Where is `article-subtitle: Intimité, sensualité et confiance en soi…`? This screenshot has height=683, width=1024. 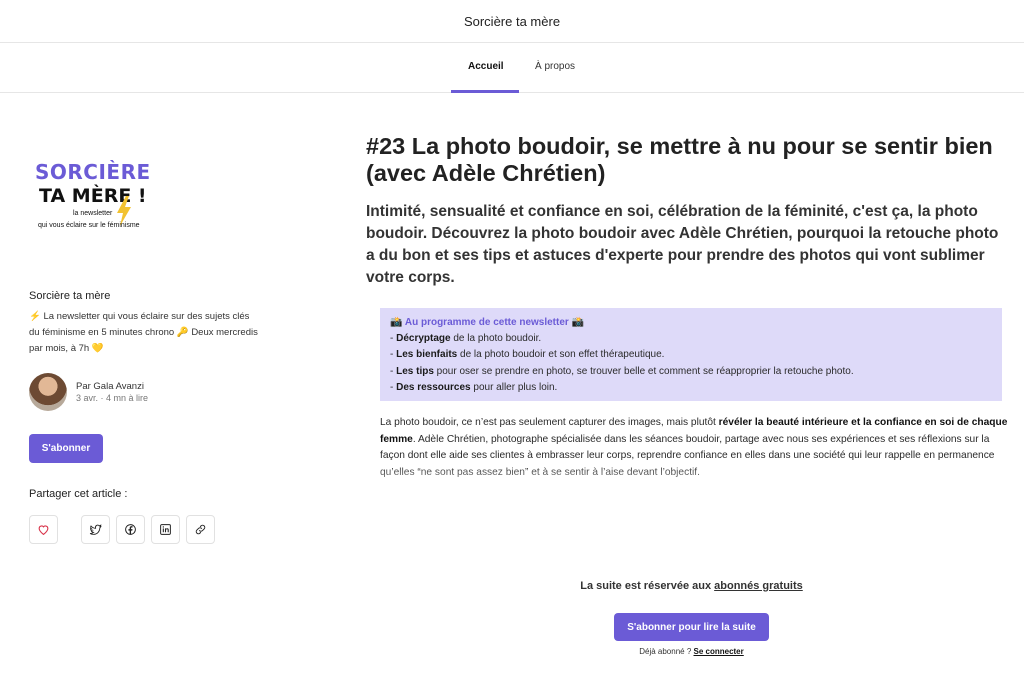 article-subtitle: Intimité, sensualité et confiance en soi… is located at coordinates (682, 244).